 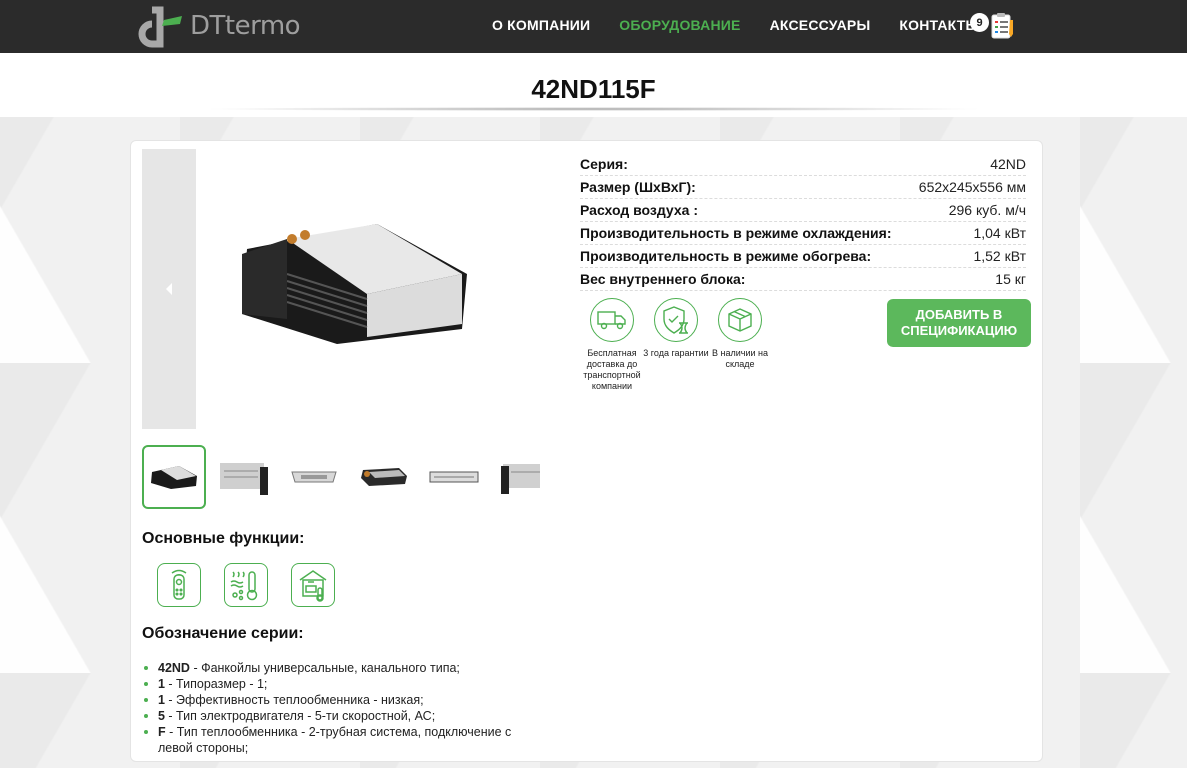 I want to click on heating-cooling-icon, so click(x=246, y=585).